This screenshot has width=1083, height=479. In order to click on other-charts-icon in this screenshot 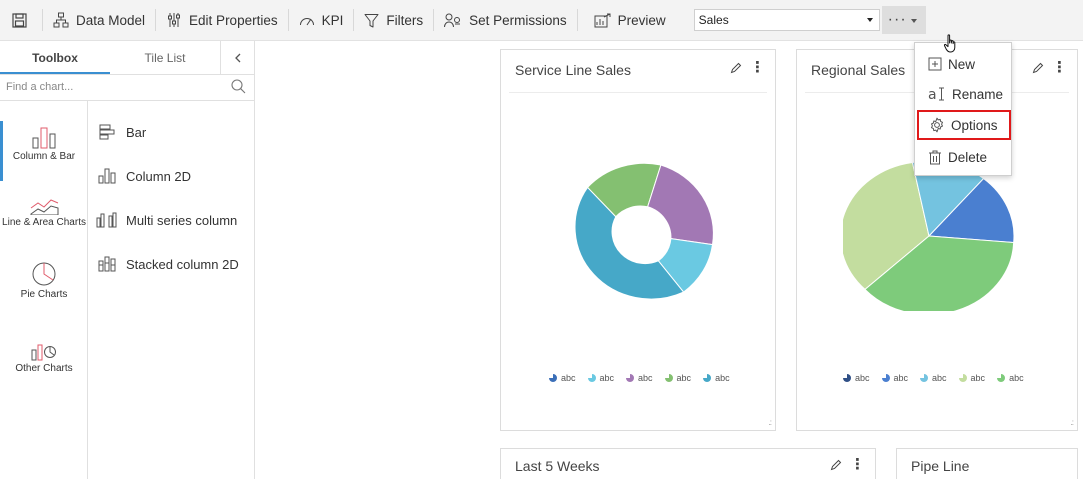, I will do `click(43, 352)`.